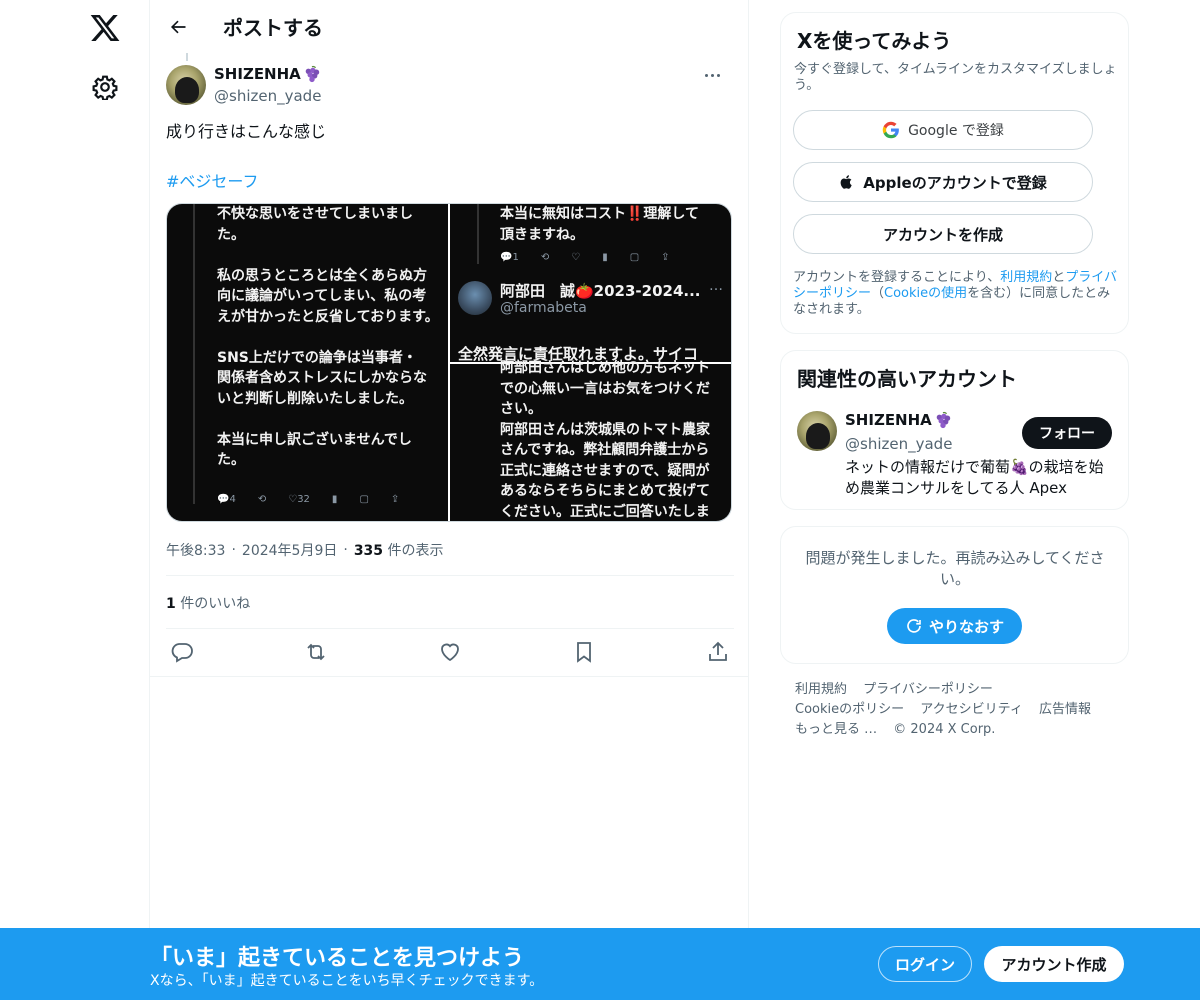 The image size is (1200, 1000). What do you see at coordinates (257, 74) in the screenshot?
I see `author-name-text: SHIZENHA` at bounding box center [257, 74].